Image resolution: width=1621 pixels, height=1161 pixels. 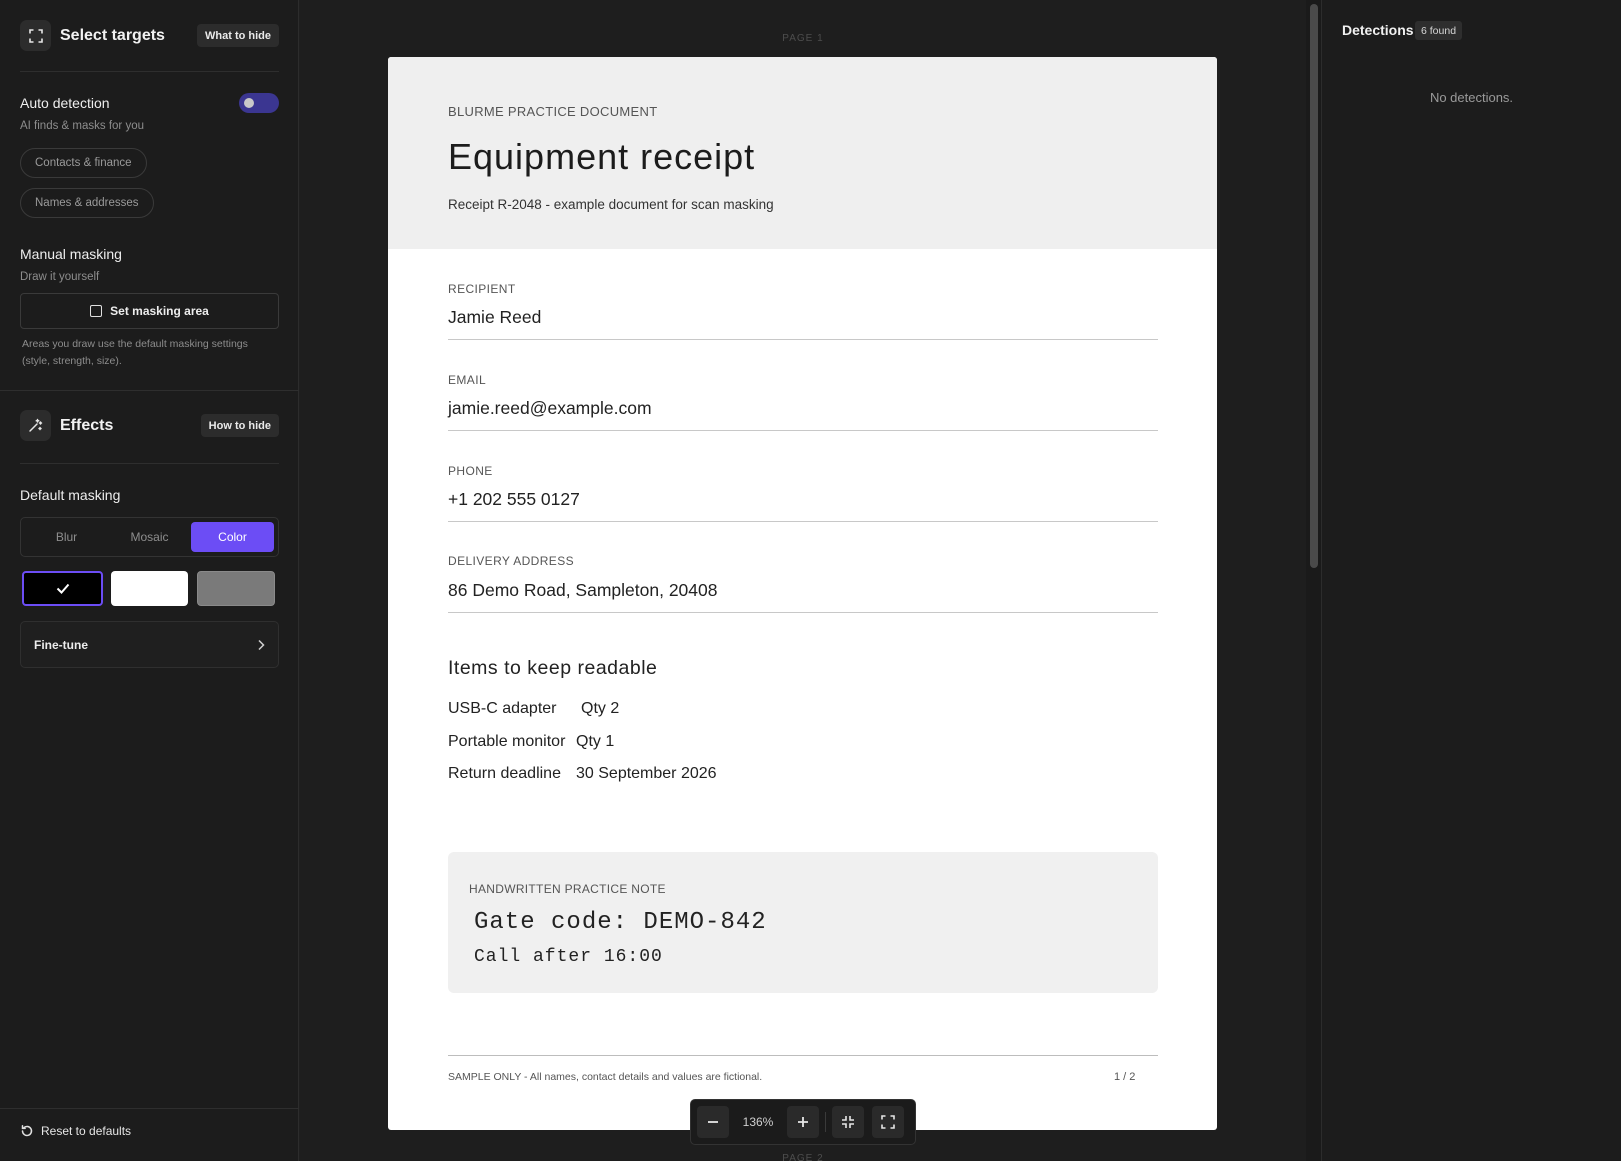 I want to click on item-value: Qty 1, so click(x=595, y=741).